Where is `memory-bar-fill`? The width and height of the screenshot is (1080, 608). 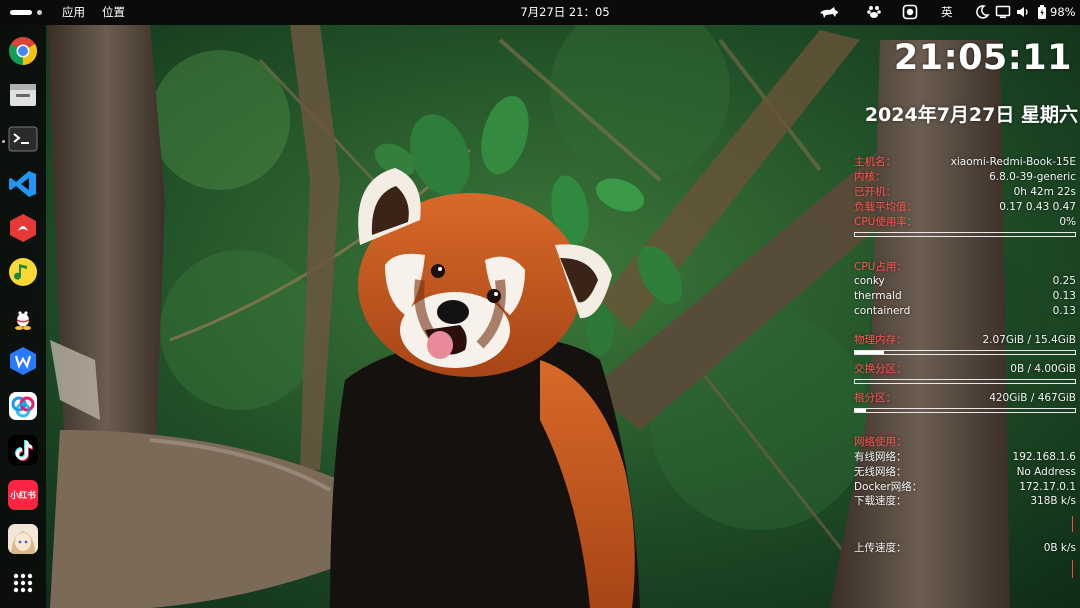 memory-bar-fill is located at coordinates (870, 352).